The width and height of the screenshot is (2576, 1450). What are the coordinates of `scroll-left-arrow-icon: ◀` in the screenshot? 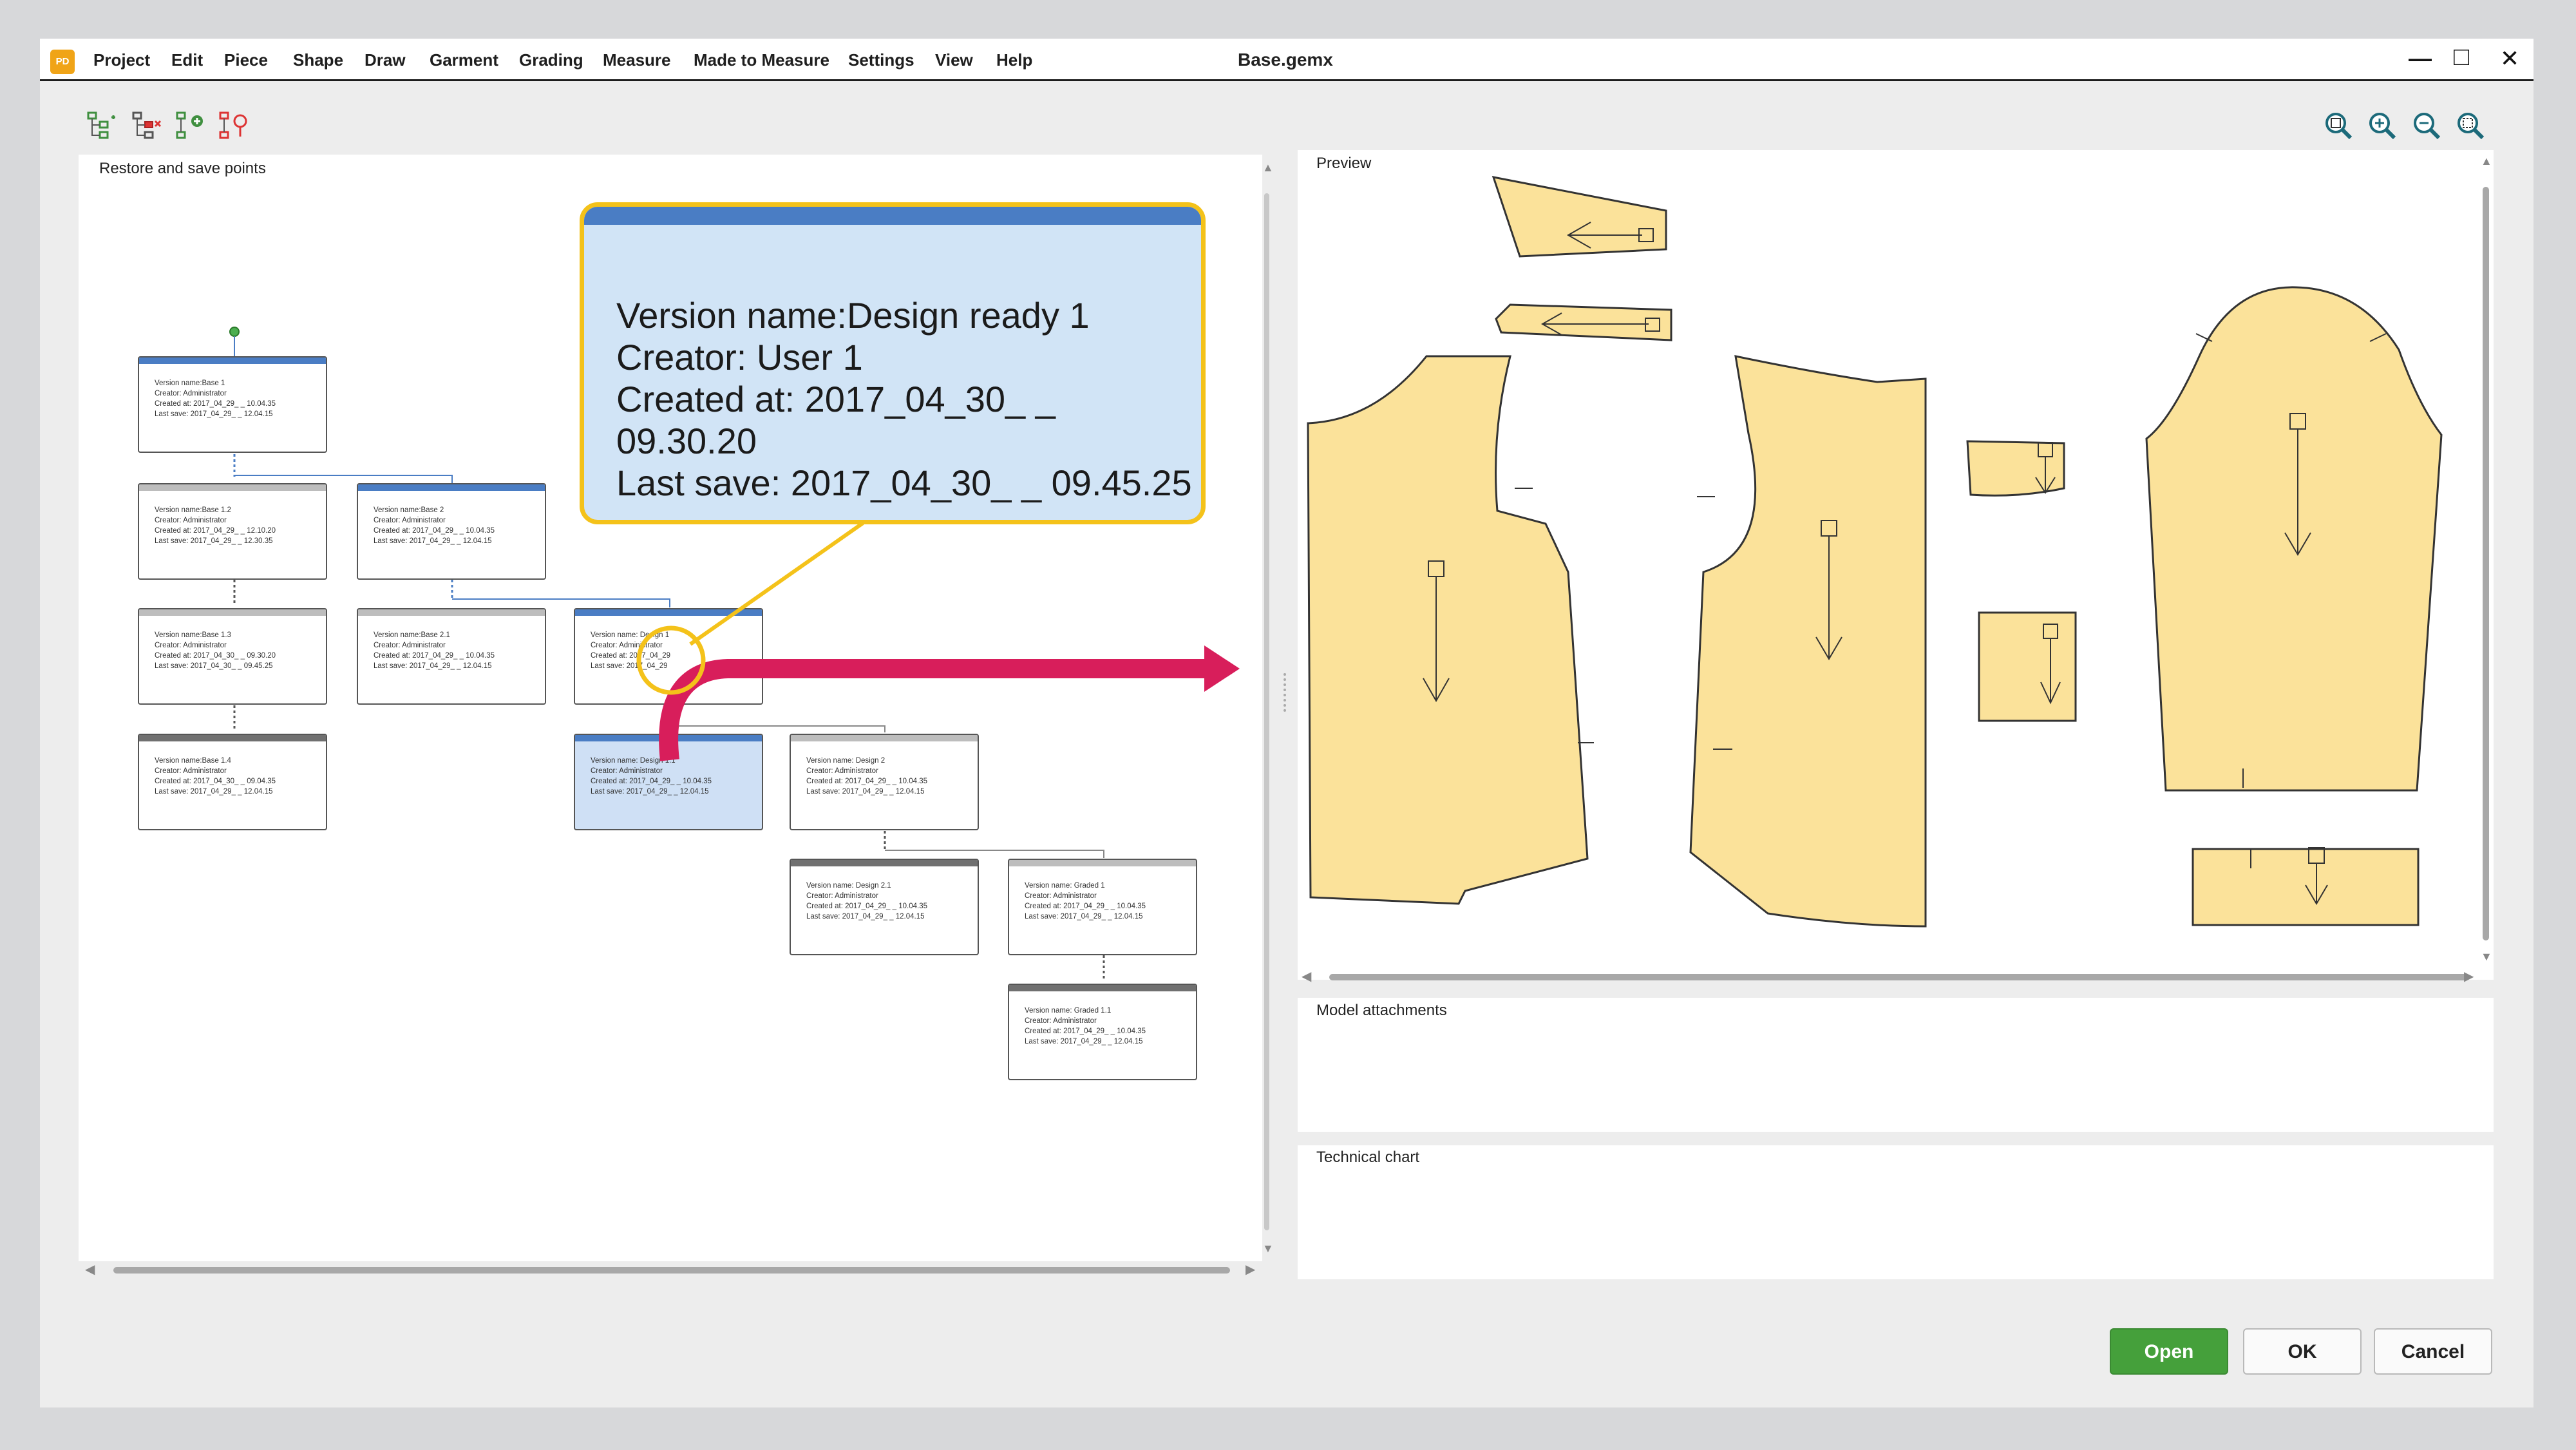 It's located at (90, 1269).